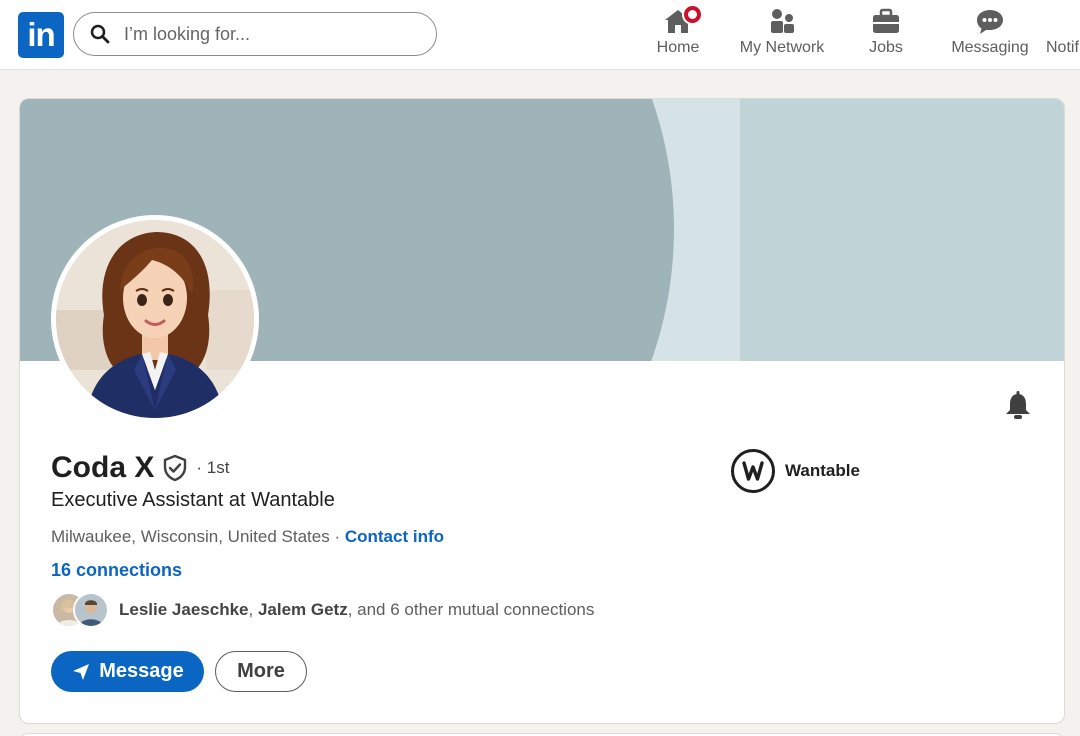  What do you see at coordinates (822, 470) in the screenshot?
I see `company-name: Wantable` at bounding box center [822, 470].